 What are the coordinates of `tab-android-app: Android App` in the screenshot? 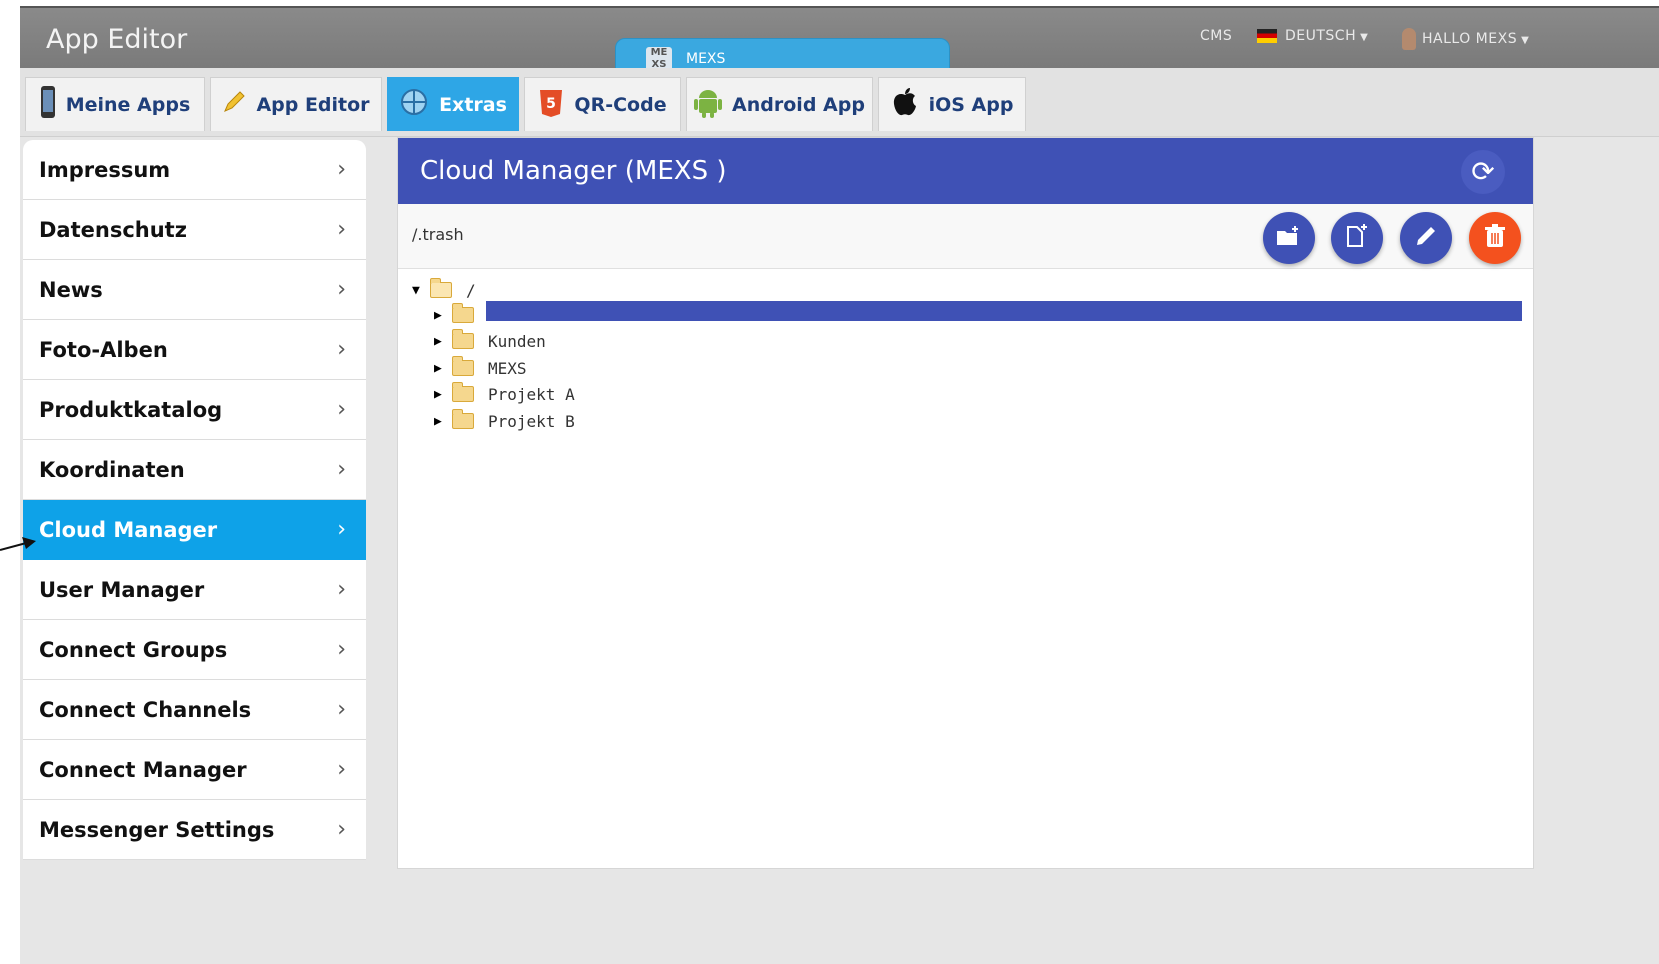 It's located at (779, 104).